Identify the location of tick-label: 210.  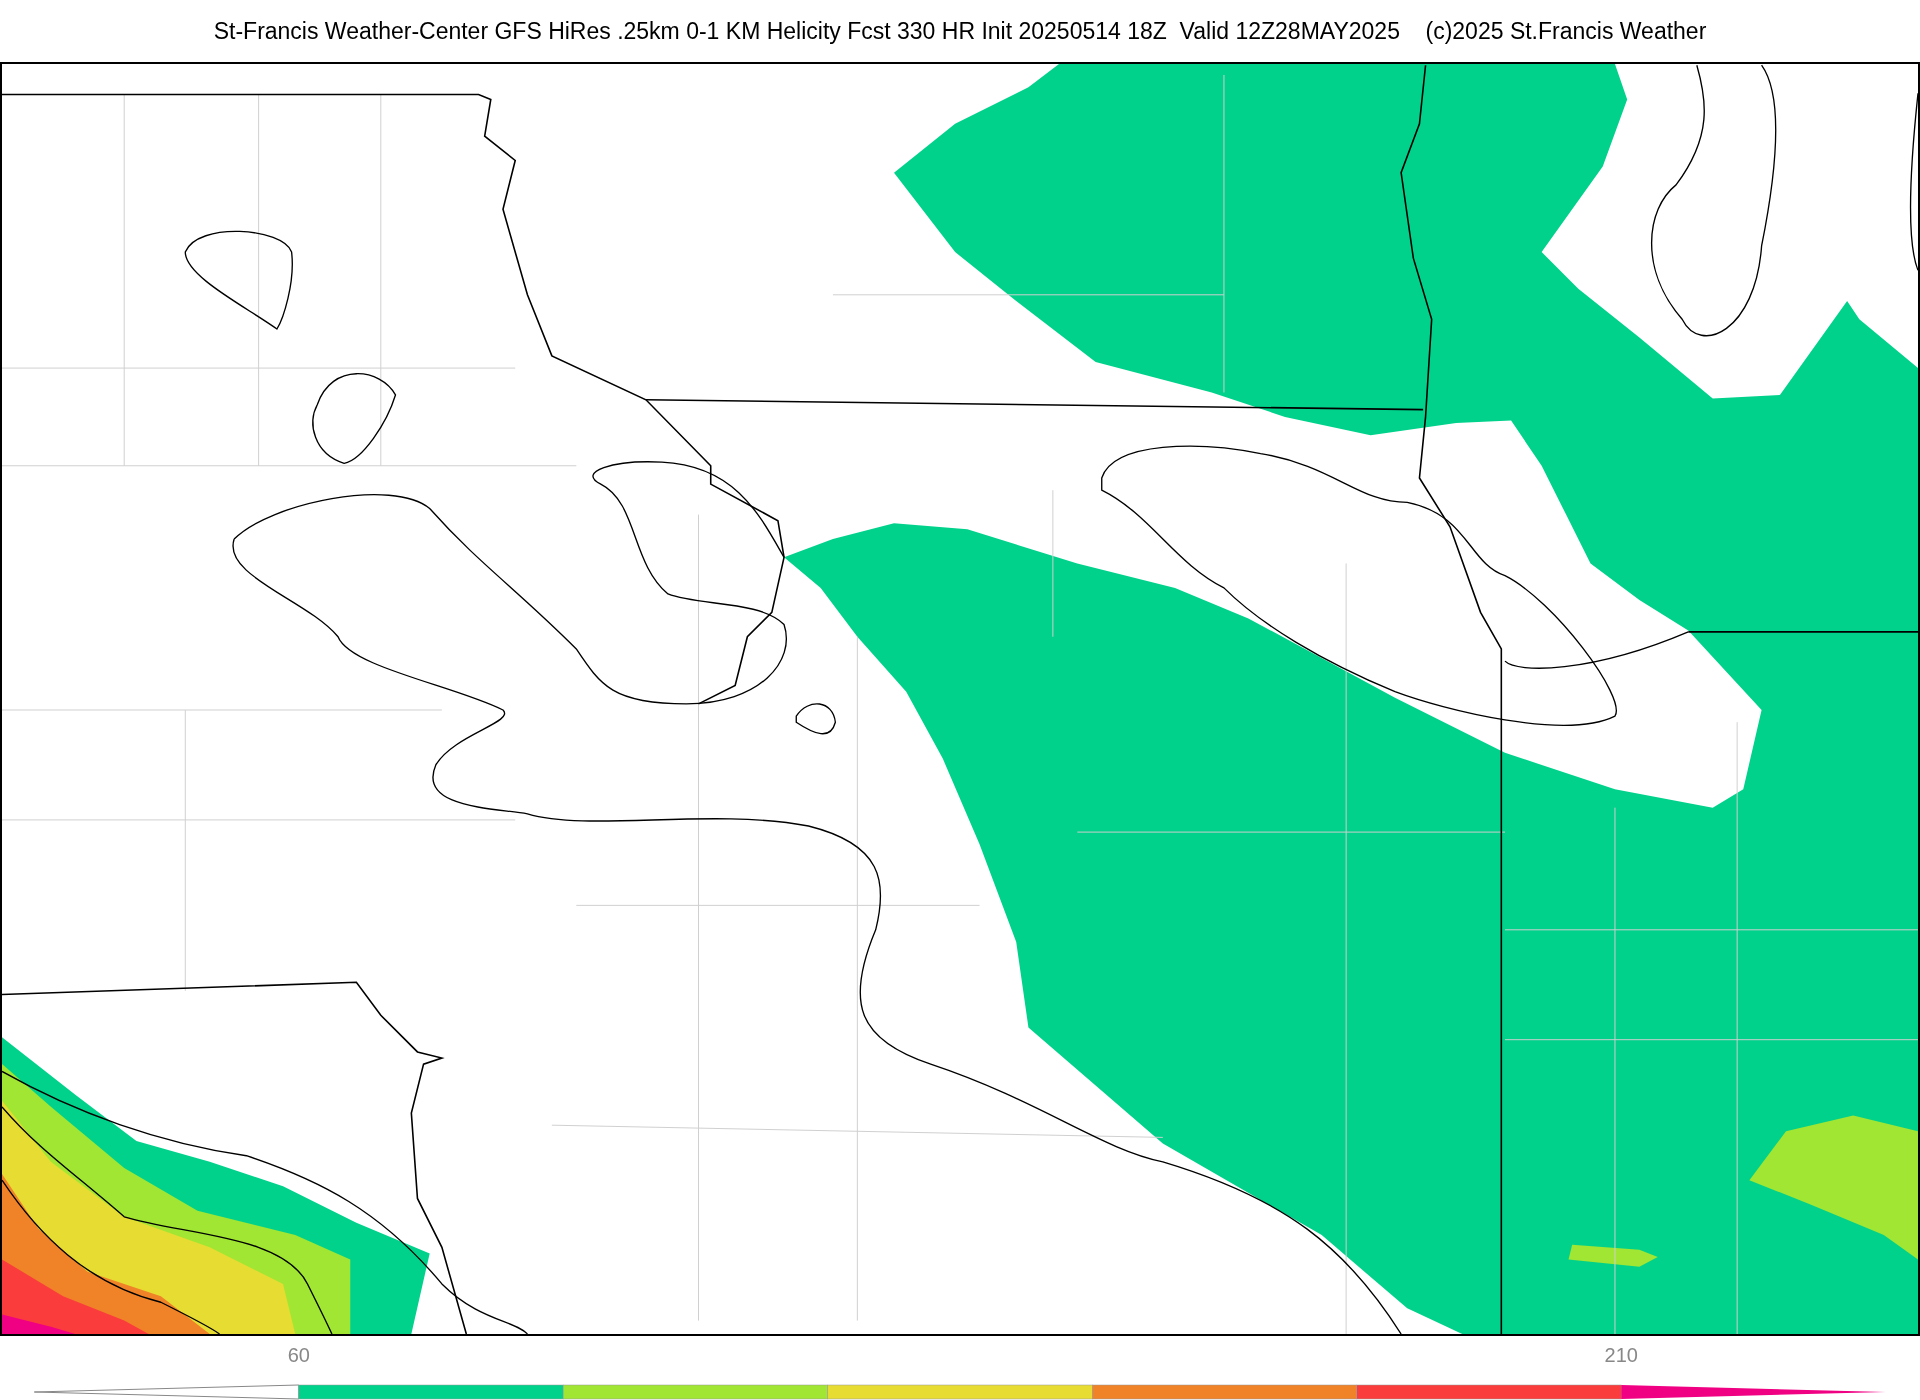
(1621, 1355).